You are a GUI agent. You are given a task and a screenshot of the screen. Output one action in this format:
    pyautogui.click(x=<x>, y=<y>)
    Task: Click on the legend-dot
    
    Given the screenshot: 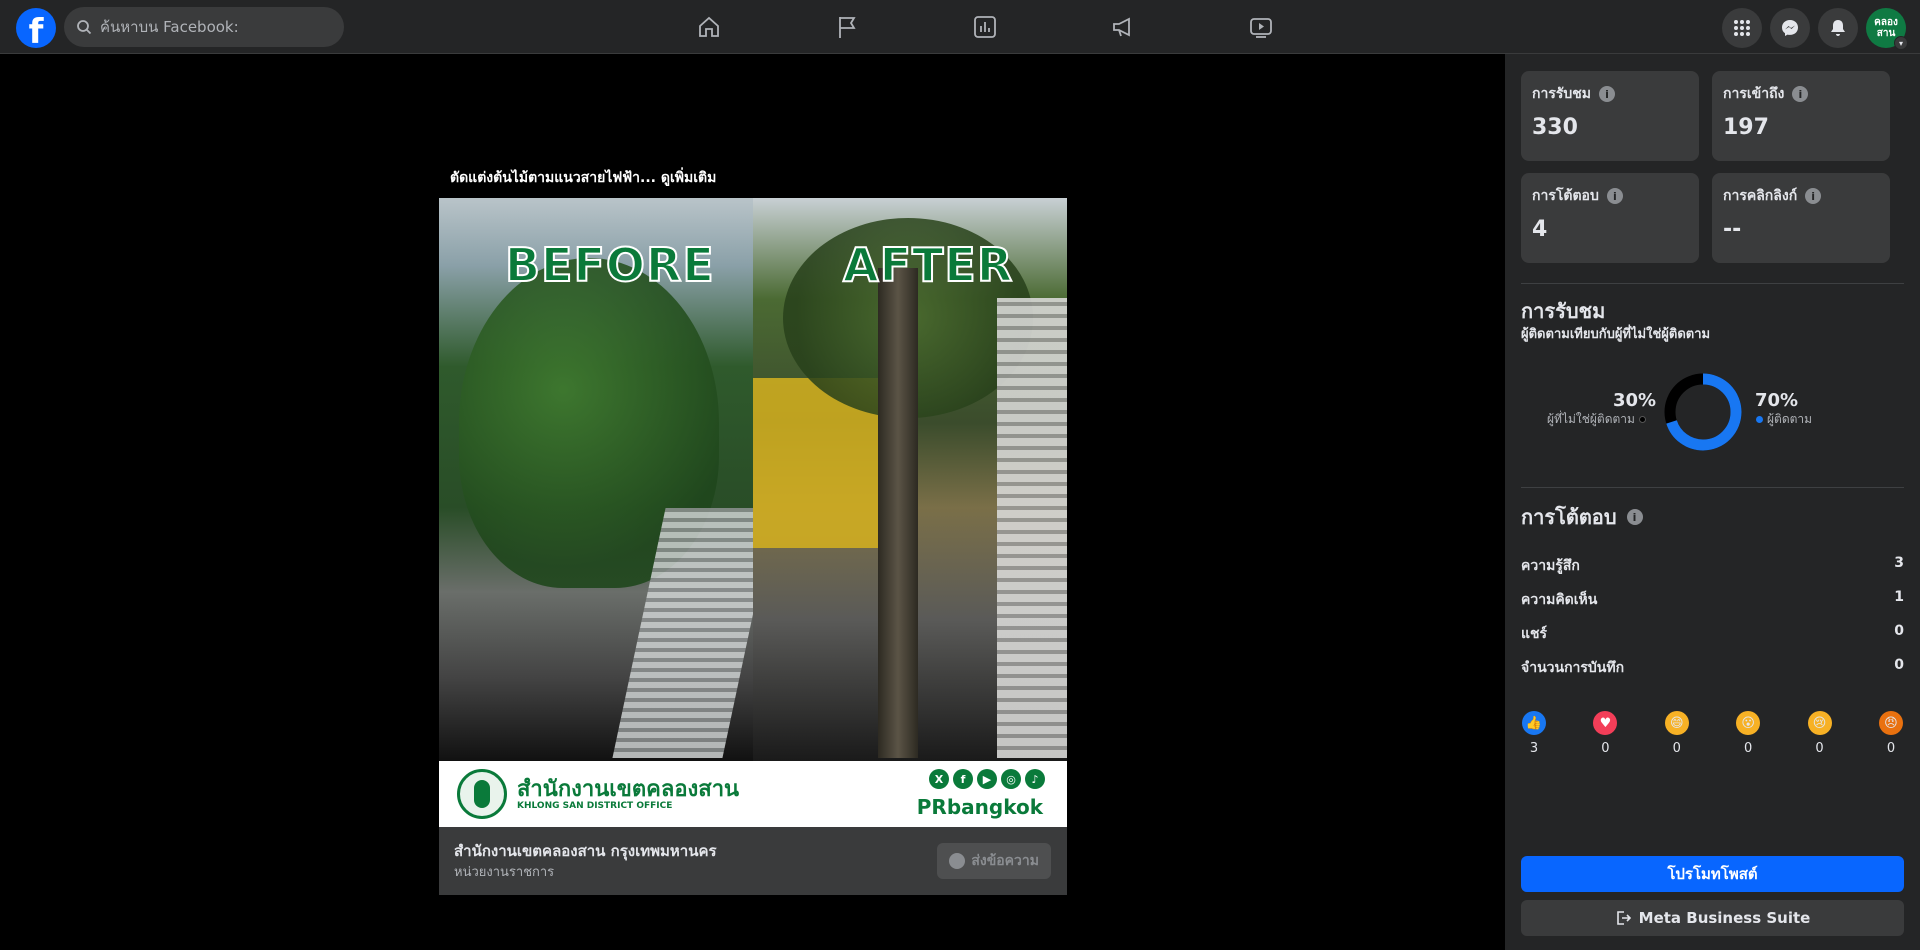 What is the action you would take?
    pyautogui.click(x=1759, y=419)
    